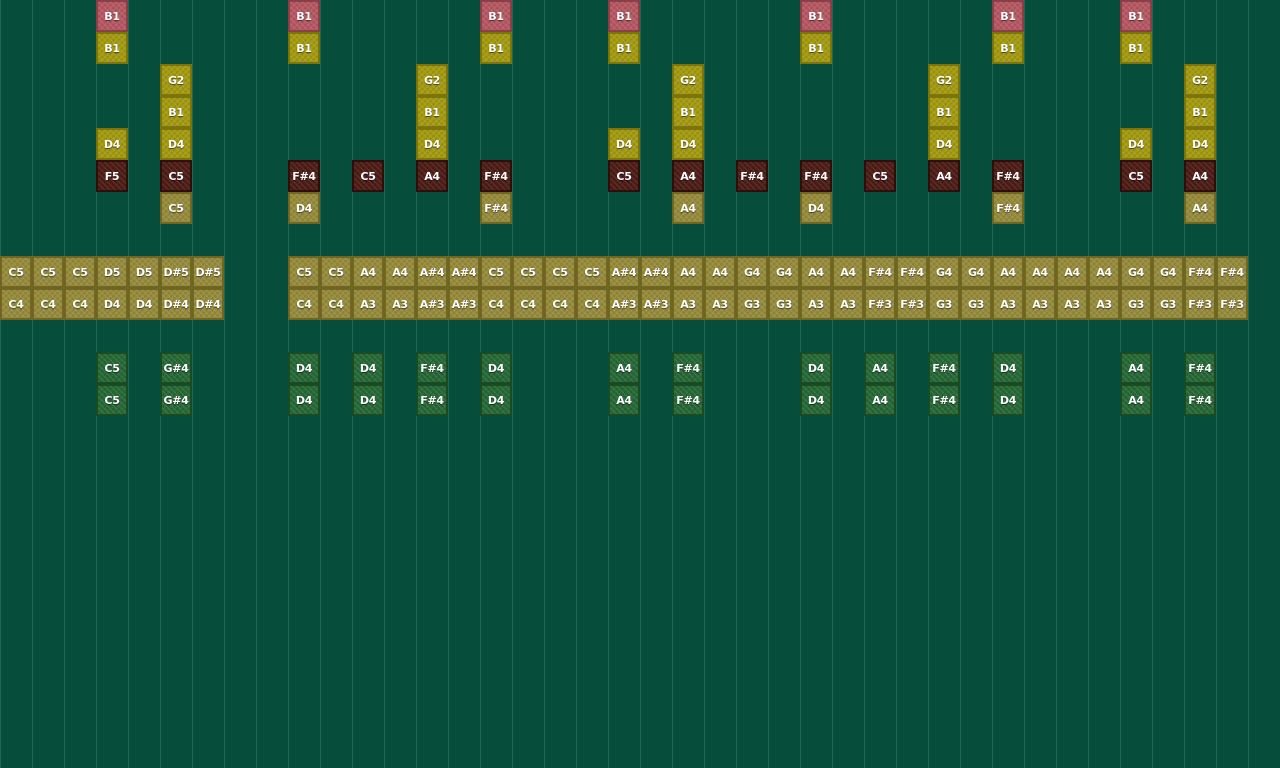  What do you see at coordinates (112, 272) in the screenshot?
I see `note-cell: D5` at bounding box center [112, 272].